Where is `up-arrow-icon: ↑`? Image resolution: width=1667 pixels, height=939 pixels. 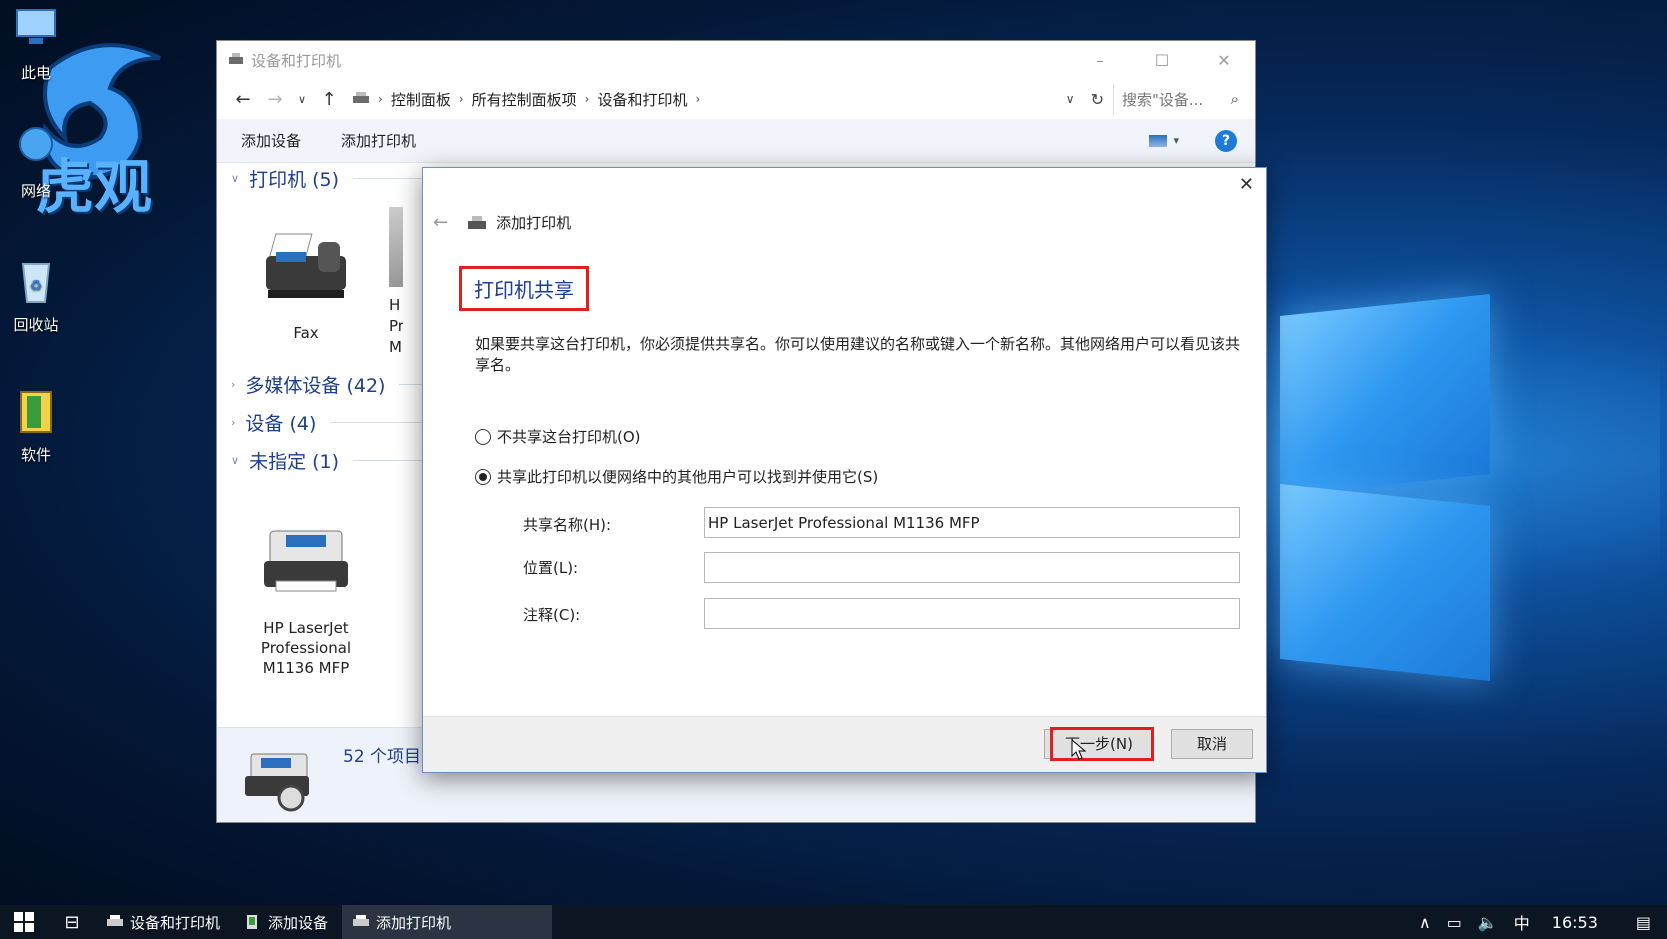
up-arrow-icon: ↑ is located at coordinates (329, 99).